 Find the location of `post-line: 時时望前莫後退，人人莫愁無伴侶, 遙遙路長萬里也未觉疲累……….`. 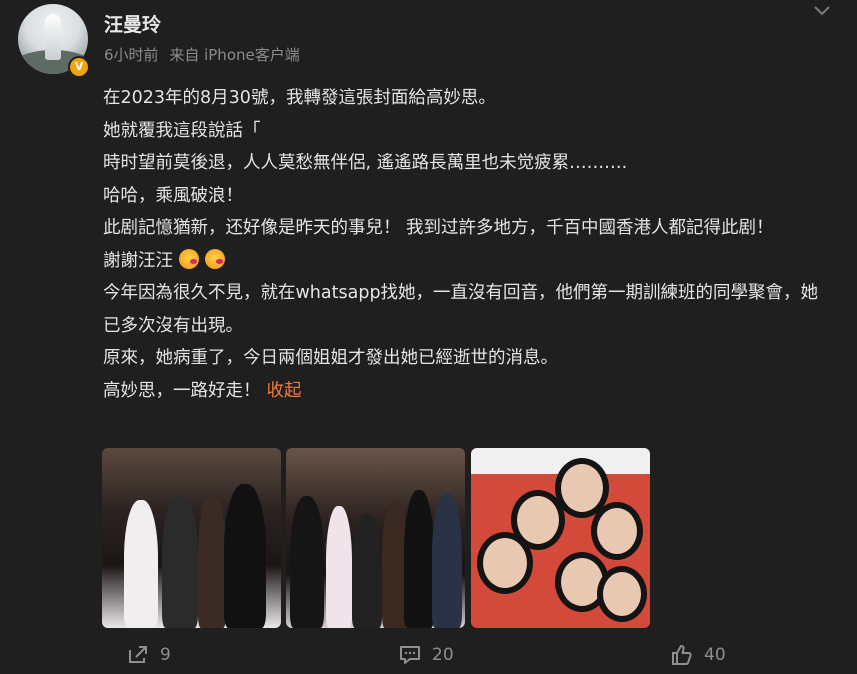

post-line: 時时望前莫後退，人人莫愁無伴侶, 遙遙路長萬里也未觉疲累………. is located at coordinates (365, 163).